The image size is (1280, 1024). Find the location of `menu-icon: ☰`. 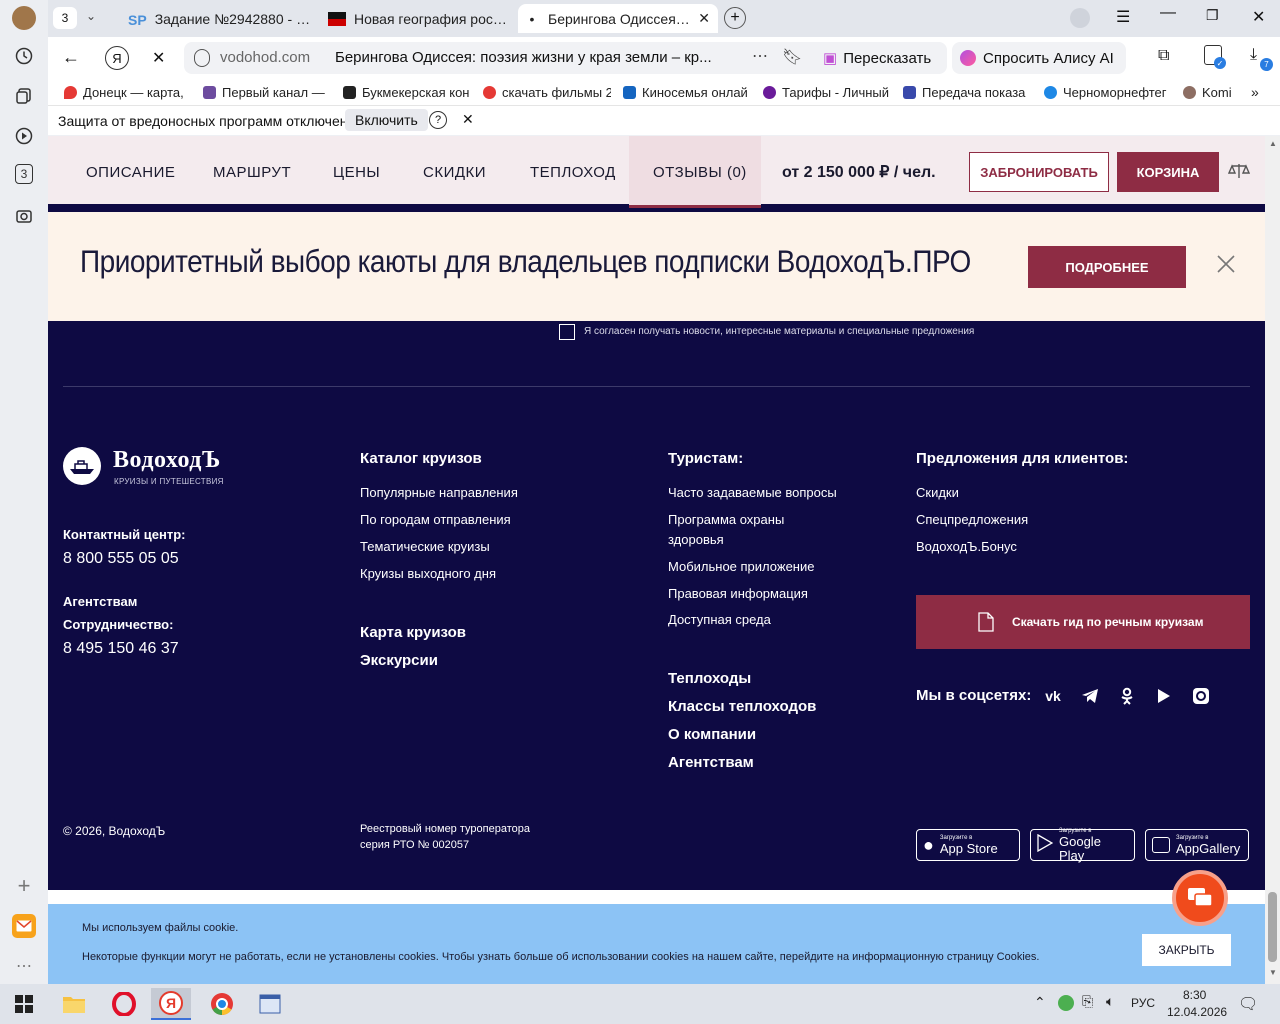

menu-icon: ☰ is located at coordinates (1123, 17).